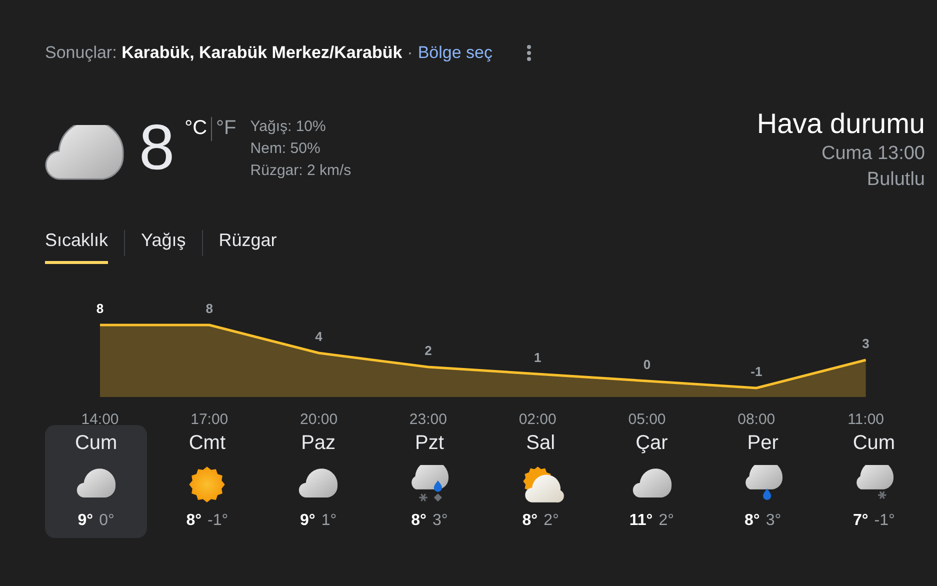 The height and width of the screenshot is (586, 937). What do you see at coordinates (429, 481) in the screenshot?
I see `day-forecast: Pzt 8° 3°` at bounding box center [429, 481].